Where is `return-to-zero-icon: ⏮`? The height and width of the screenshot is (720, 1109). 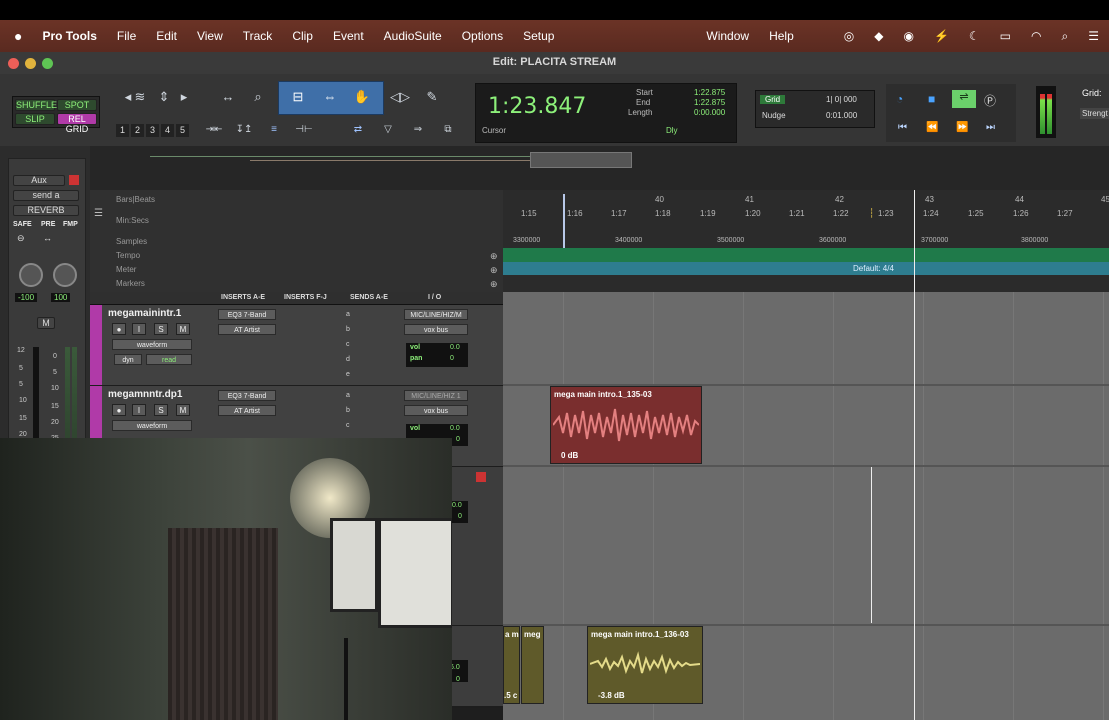 return-to-zero-icon: ⏮ is located at coordinates (902, 127).